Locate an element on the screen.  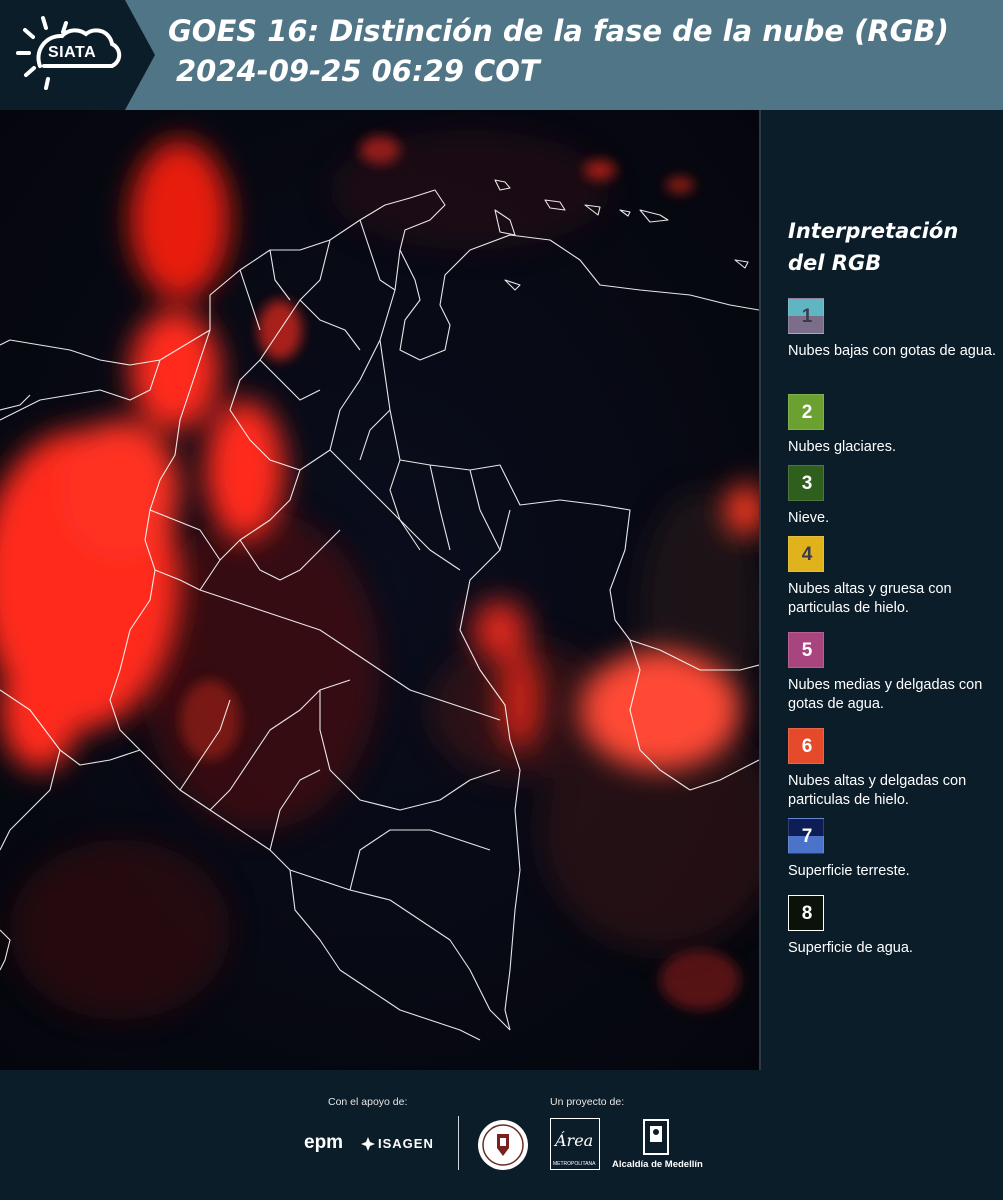
legend-label: Superficie de agua. is located at coordinates (850, 948).